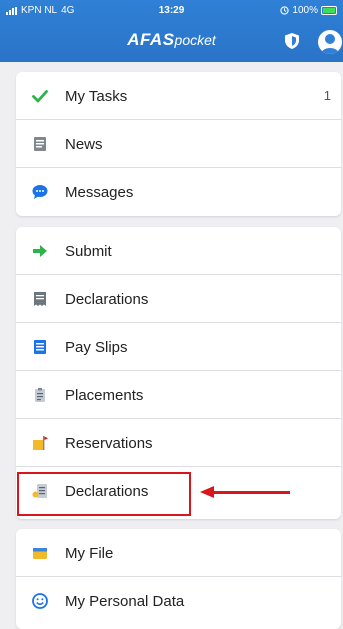  I want to click on menu-item-label: Placements, so click(104, 395).